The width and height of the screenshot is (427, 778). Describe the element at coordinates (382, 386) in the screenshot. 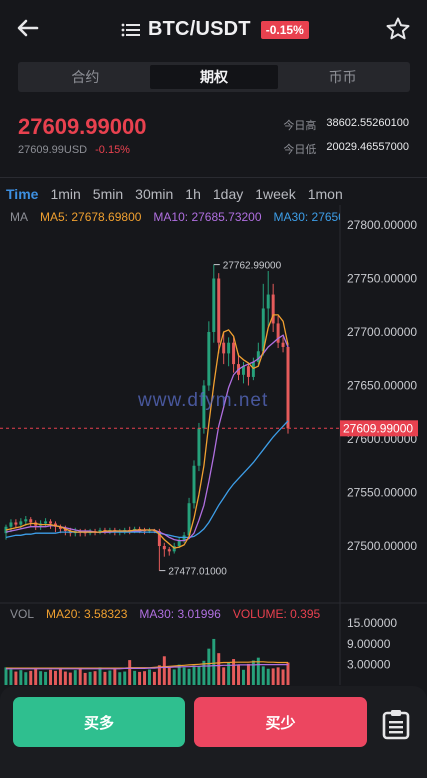

I see `y-axis-tick-label: 27650.00000` at that location.